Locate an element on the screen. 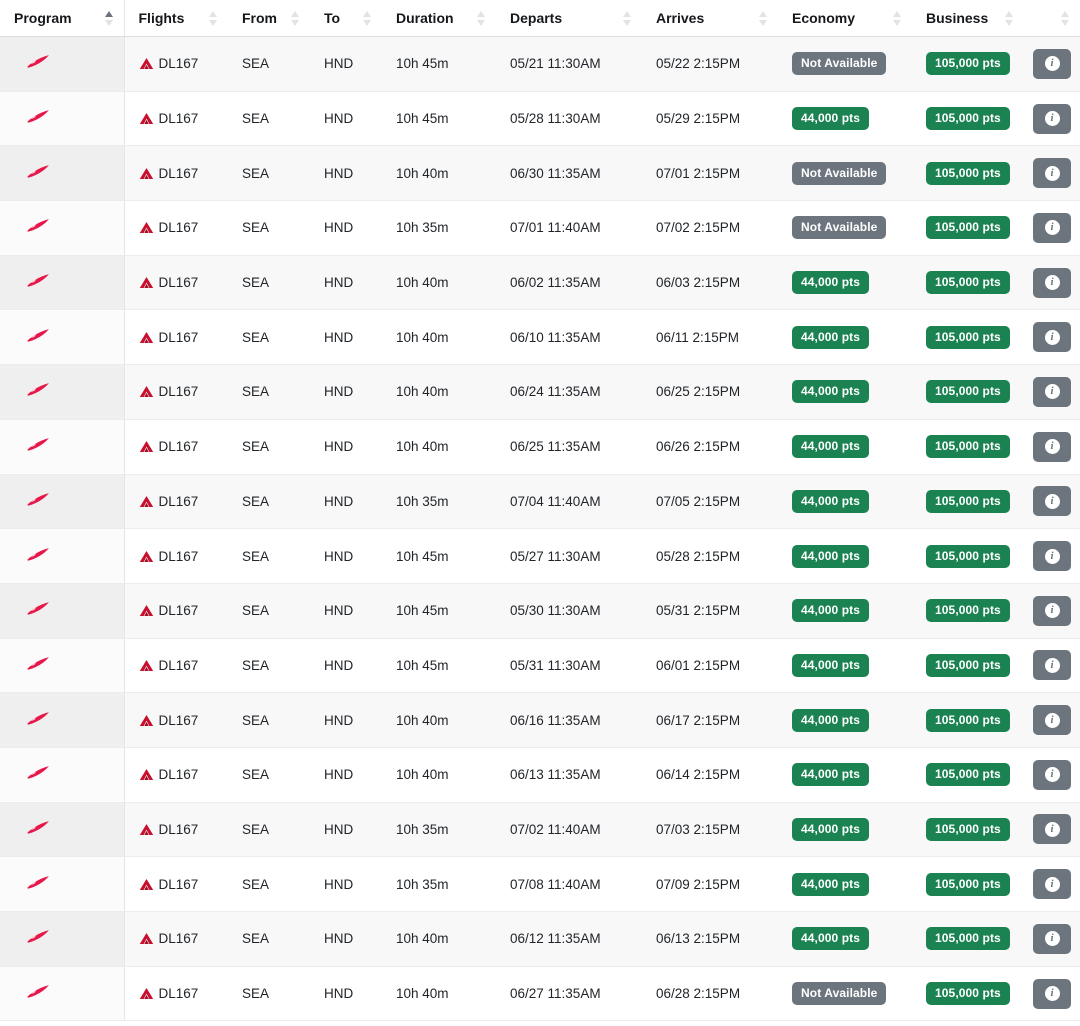  column-header-business: Business is located at coordinates (968, 18).